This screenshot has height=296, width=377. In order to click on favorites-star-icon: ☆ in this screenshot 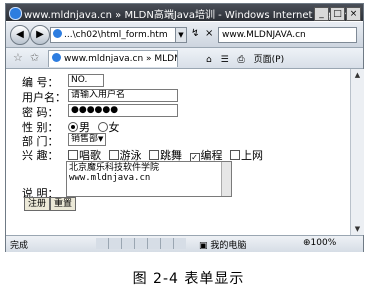, I will do `click(18, 57)`.